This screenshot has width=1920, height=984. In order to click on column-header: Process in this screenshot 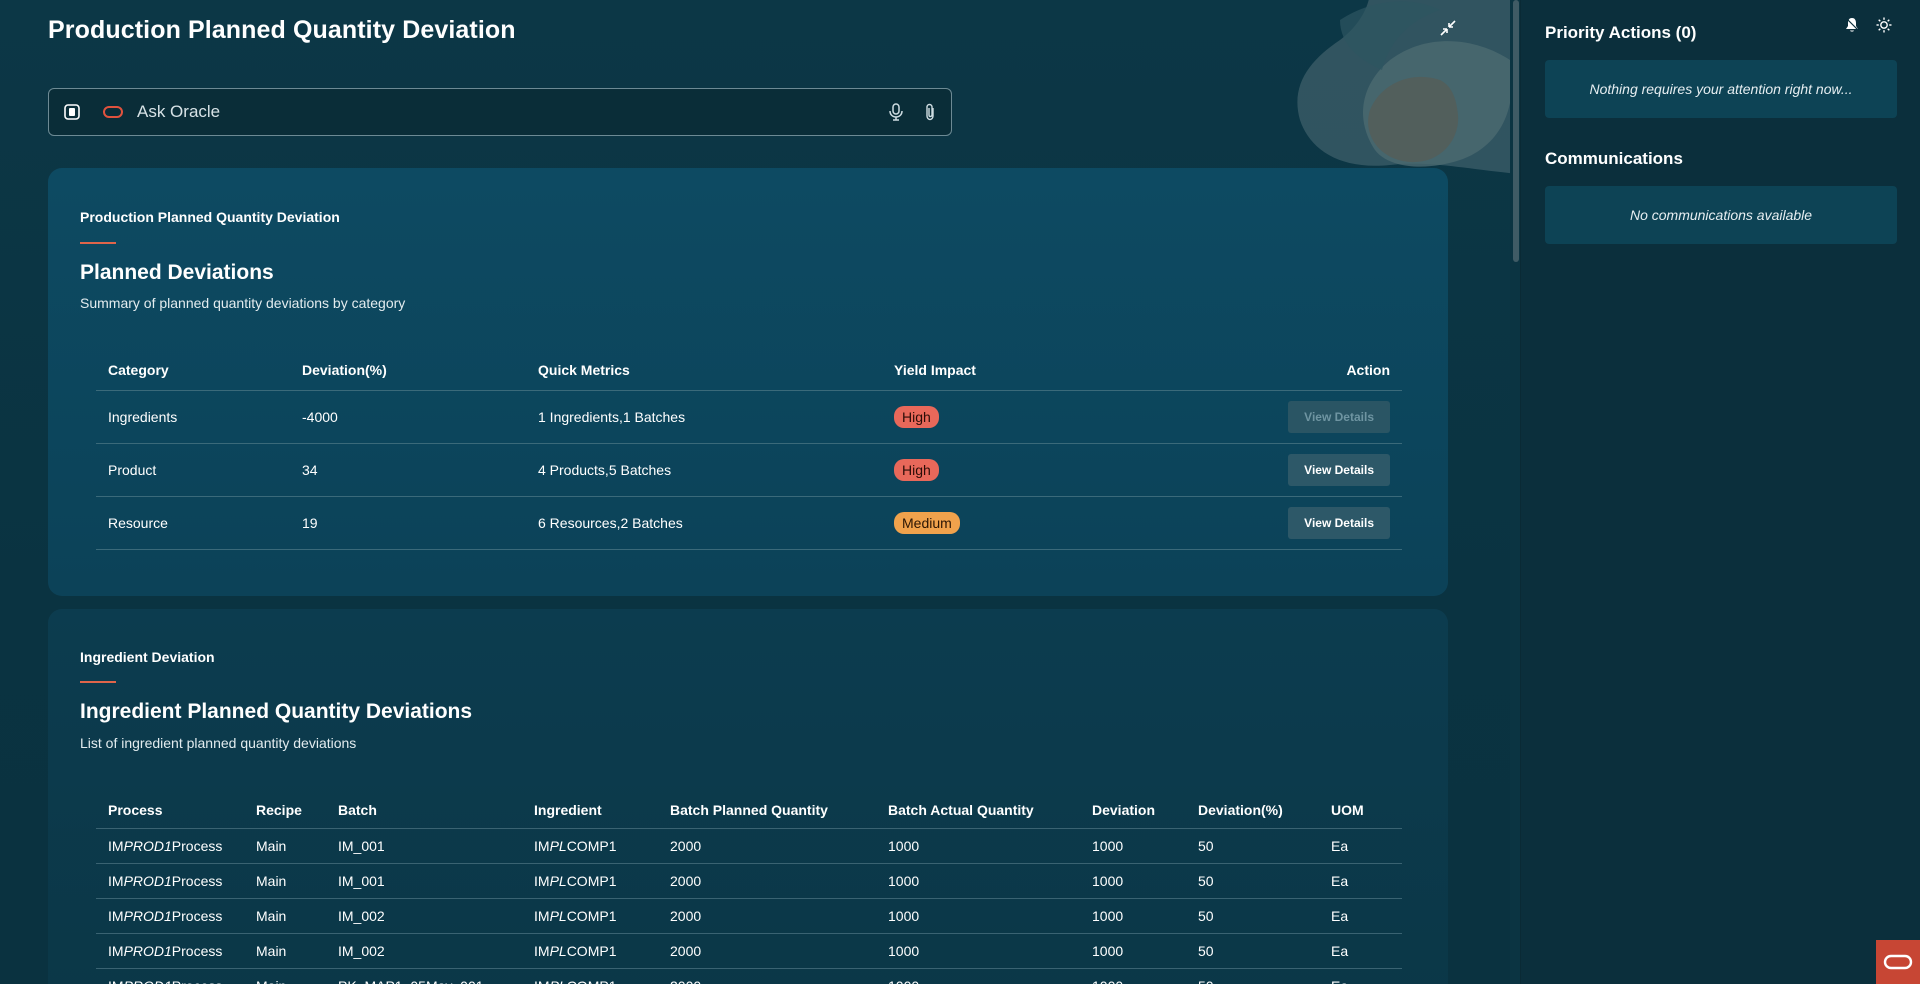, I will do `click(176, 810)`.